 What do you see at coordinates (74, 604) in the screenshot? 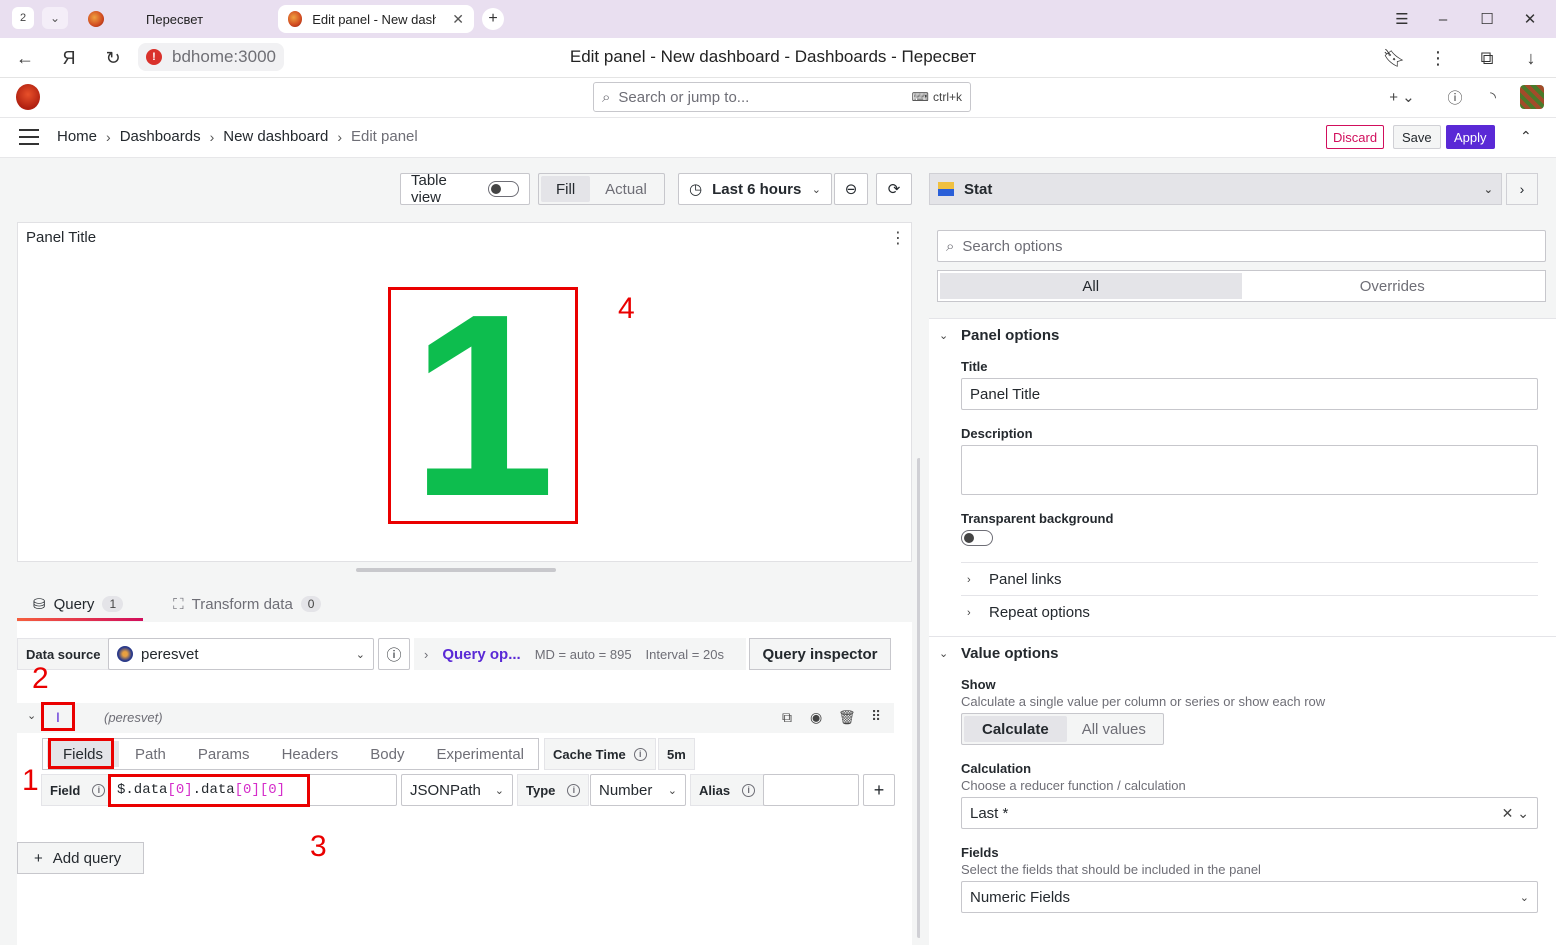
I see `tab-query-label: Query` at bounding box center [74, 604].